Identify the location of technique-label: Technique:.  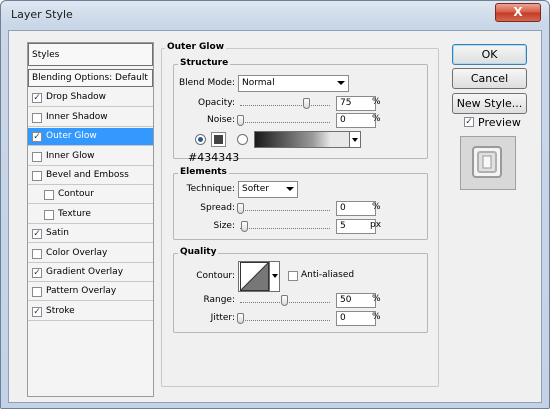
(210, 189).